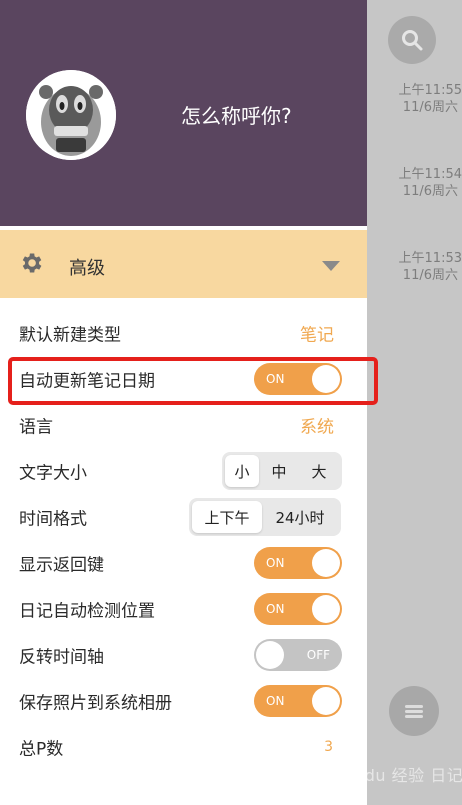  Describe the element at coordinates (183, 747) in the screenshot. I see `setting-total-p: 总P数 3` at that location.